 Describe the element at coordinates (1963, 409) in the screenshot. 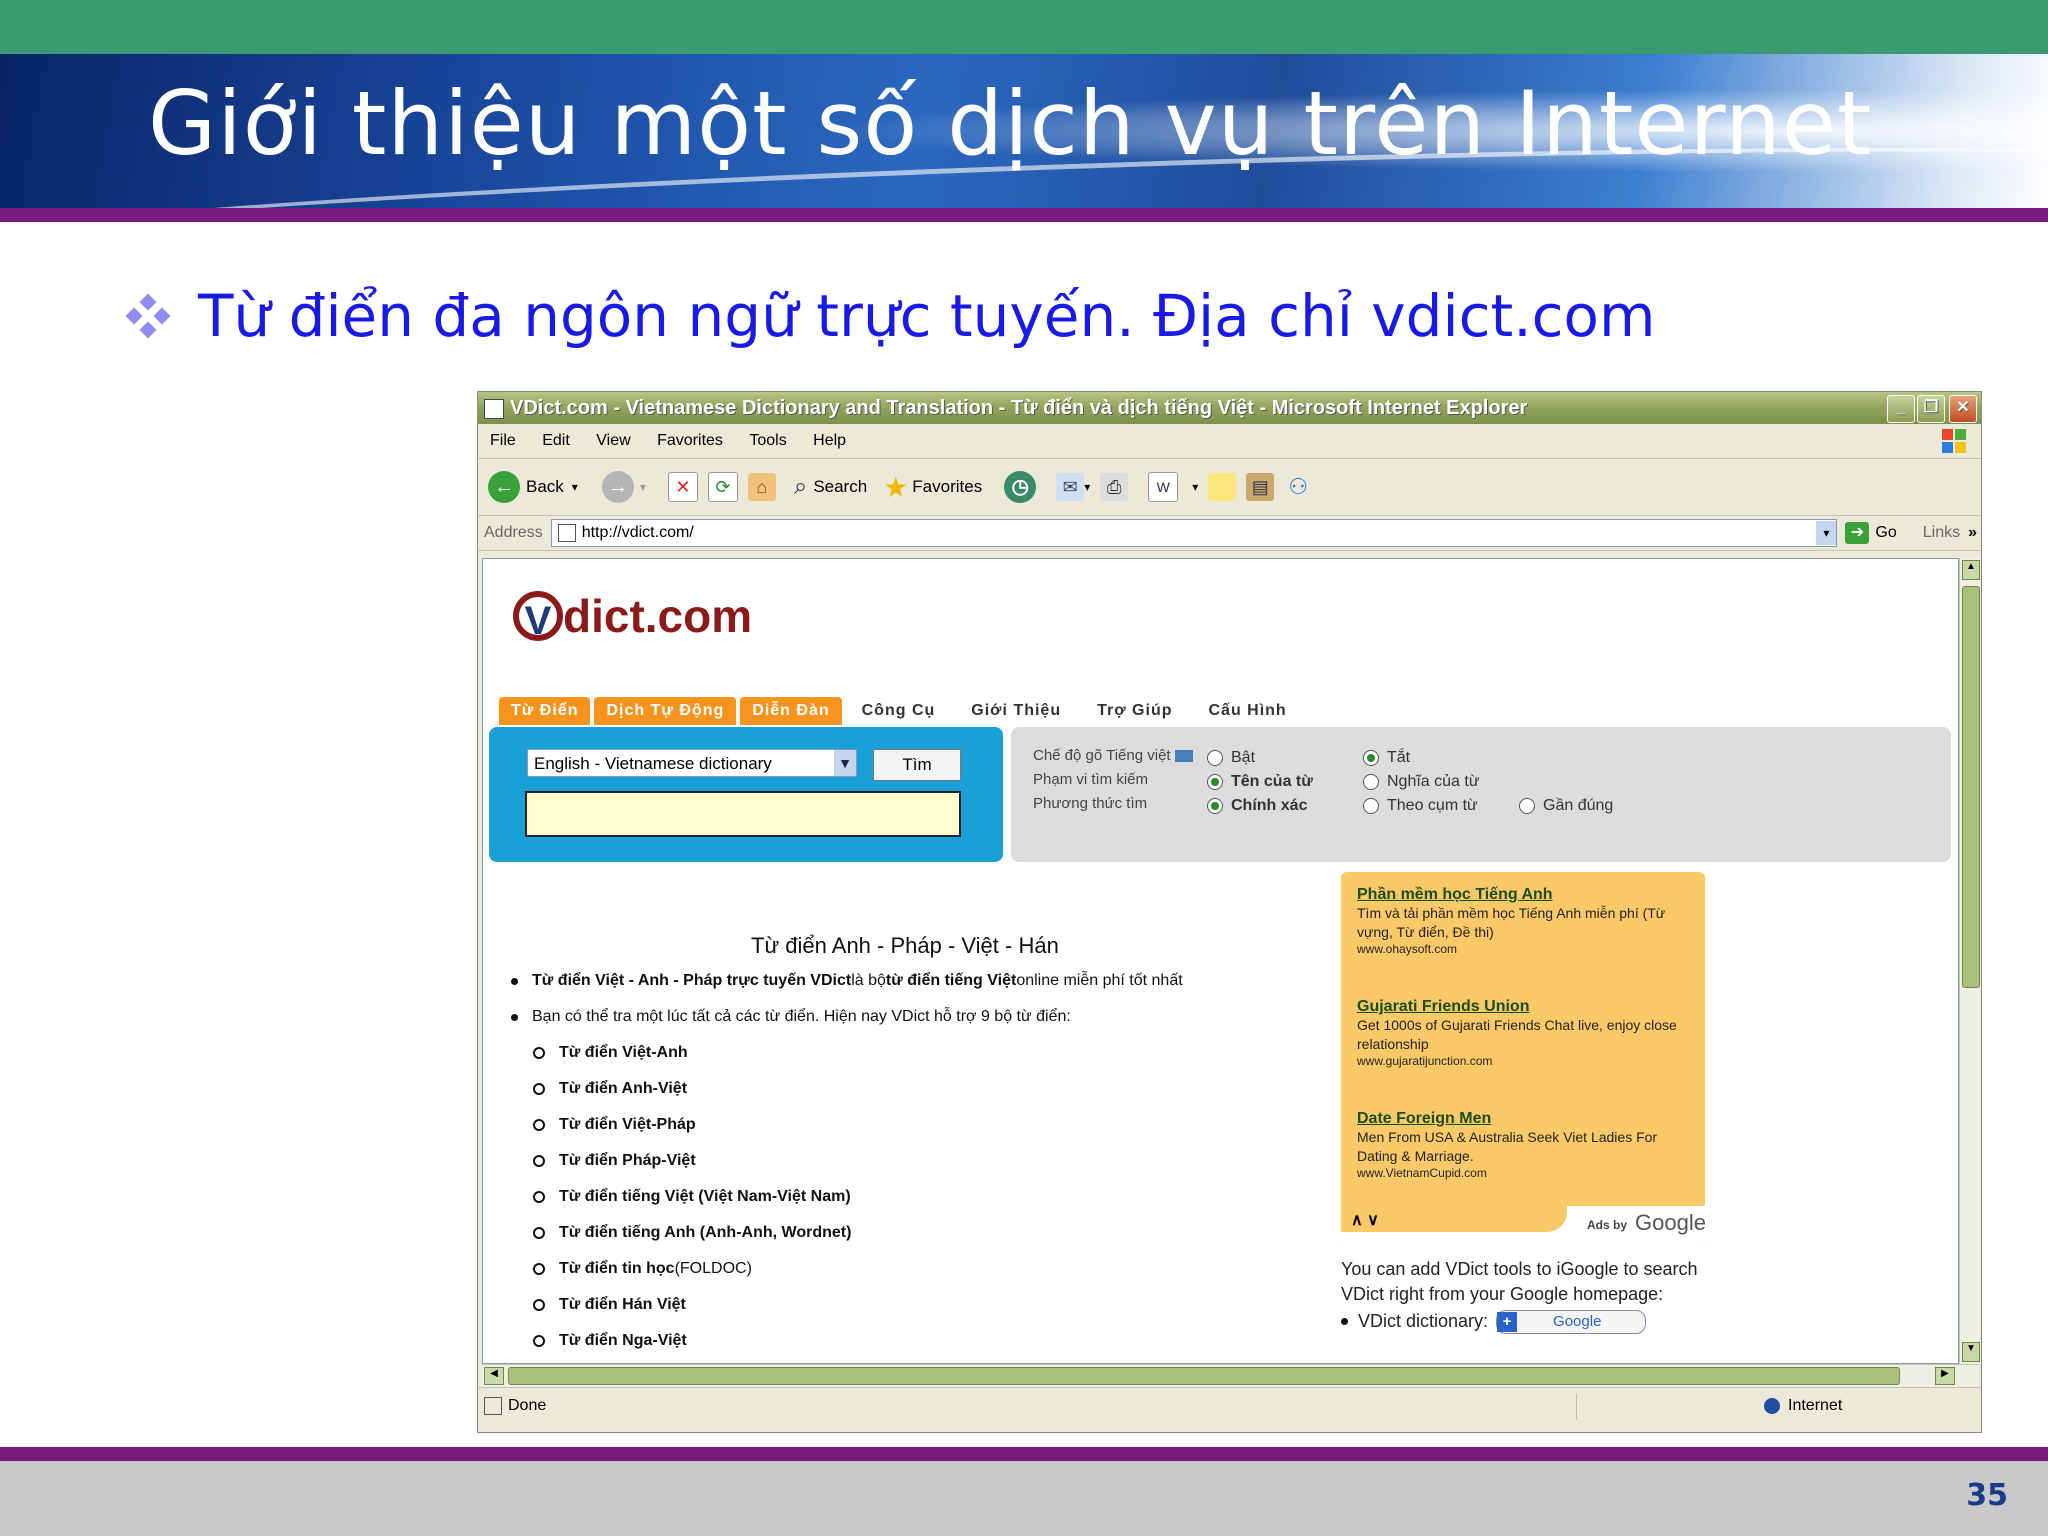

I see `close-button: ✕` at that location.